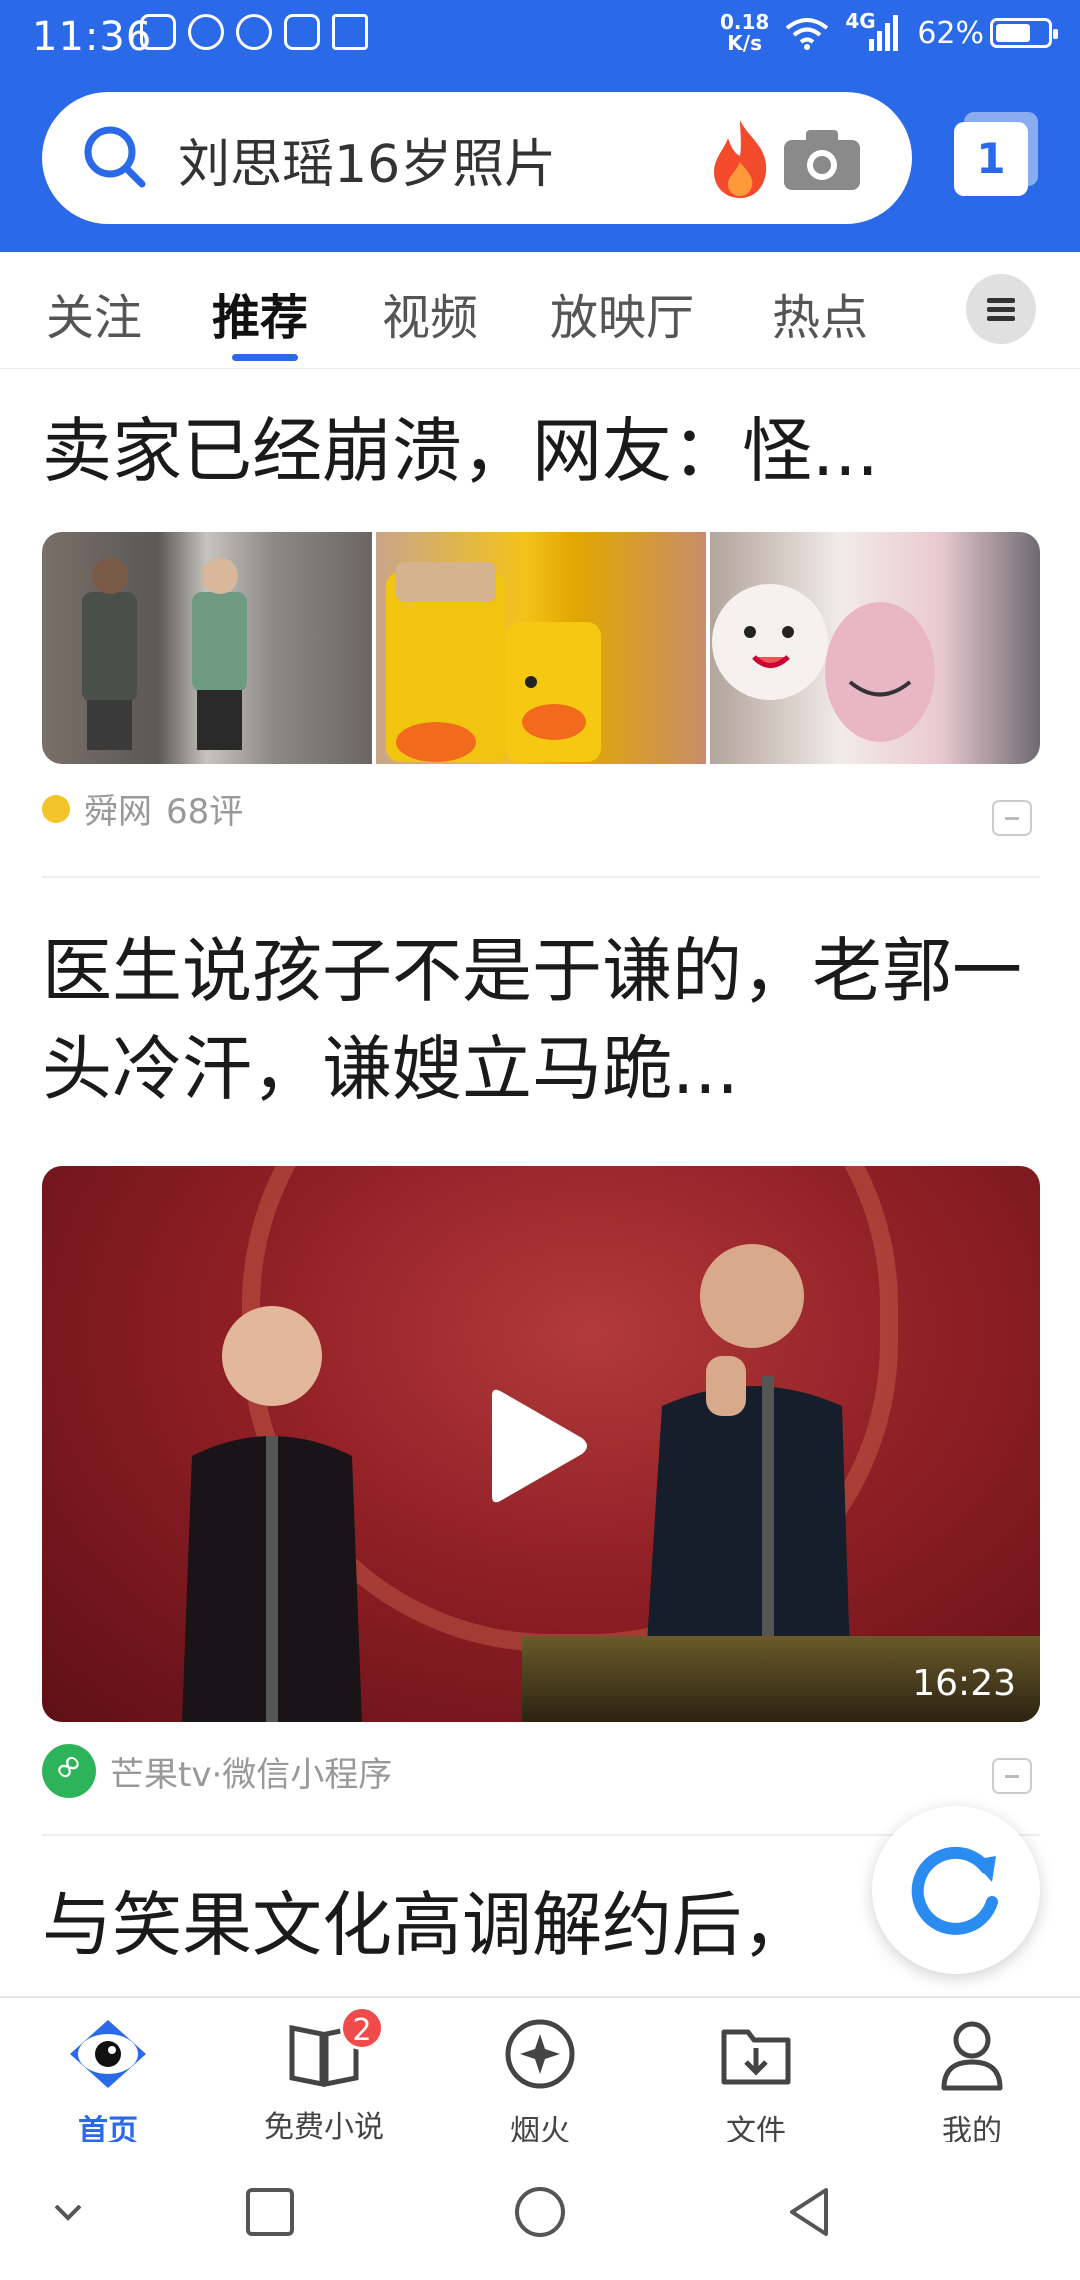 The height and width of the screenshot is (2280, 1080). I want to click on battery: 62%, so click(987, 33).